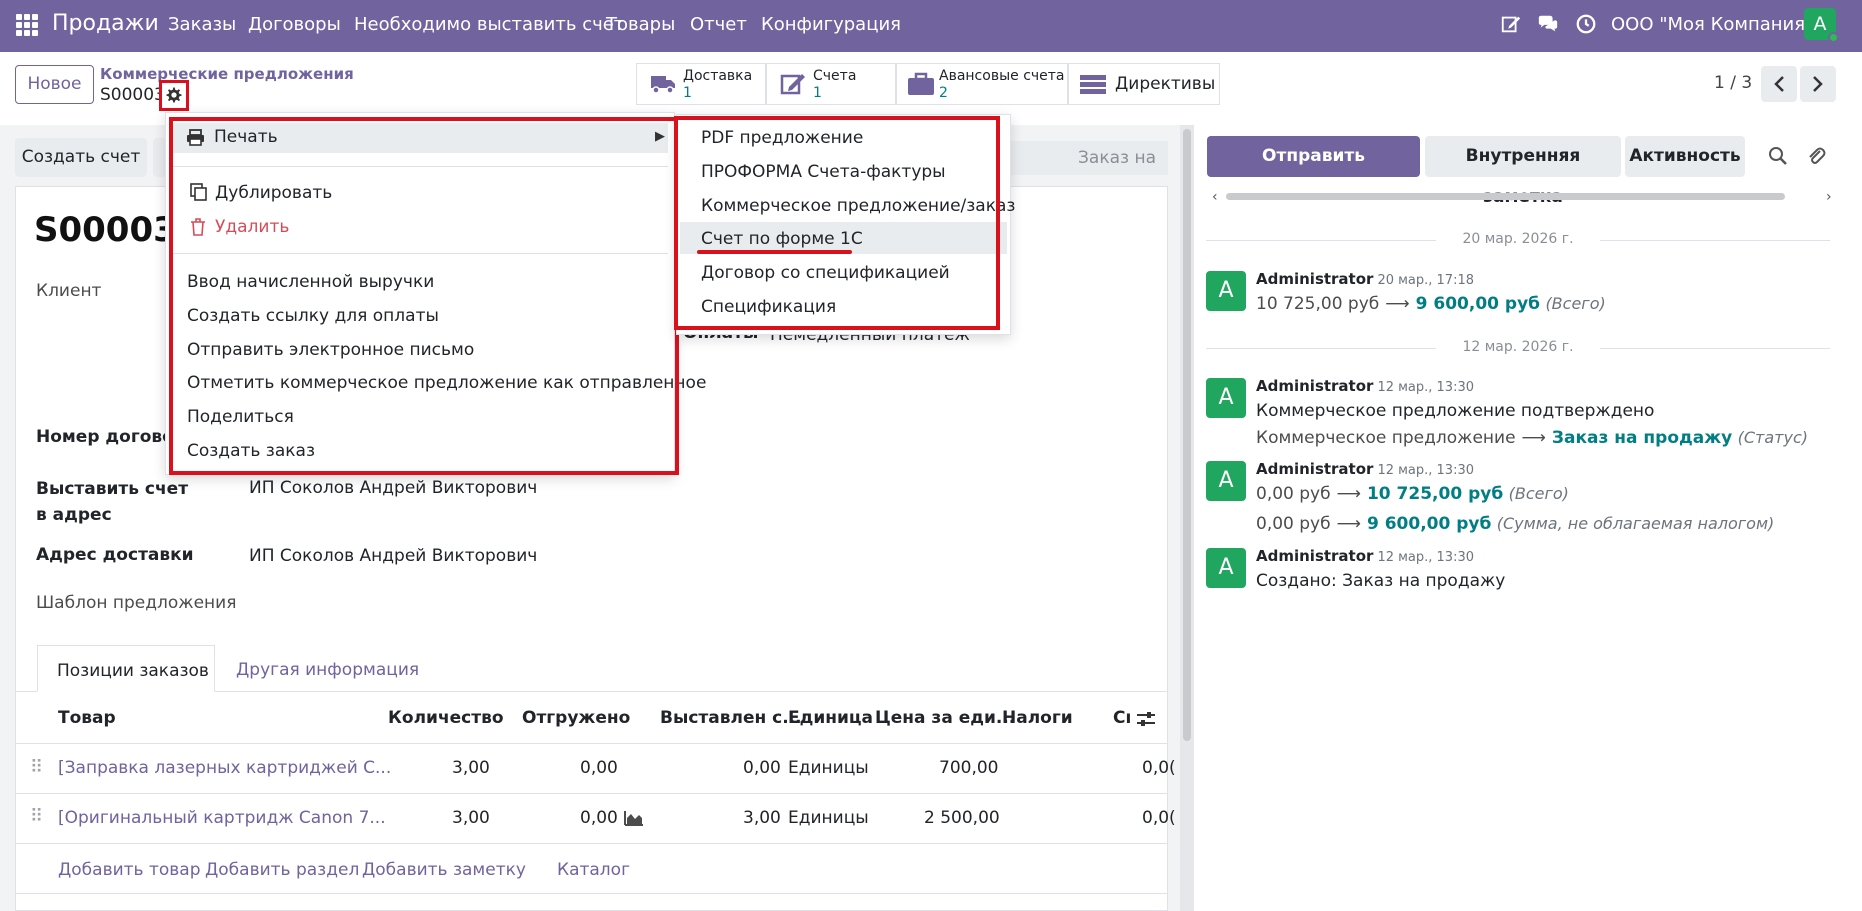 The width and height of the screenshot is (1862, 911). I want to click on pager-next-button, so click(1818, 84).